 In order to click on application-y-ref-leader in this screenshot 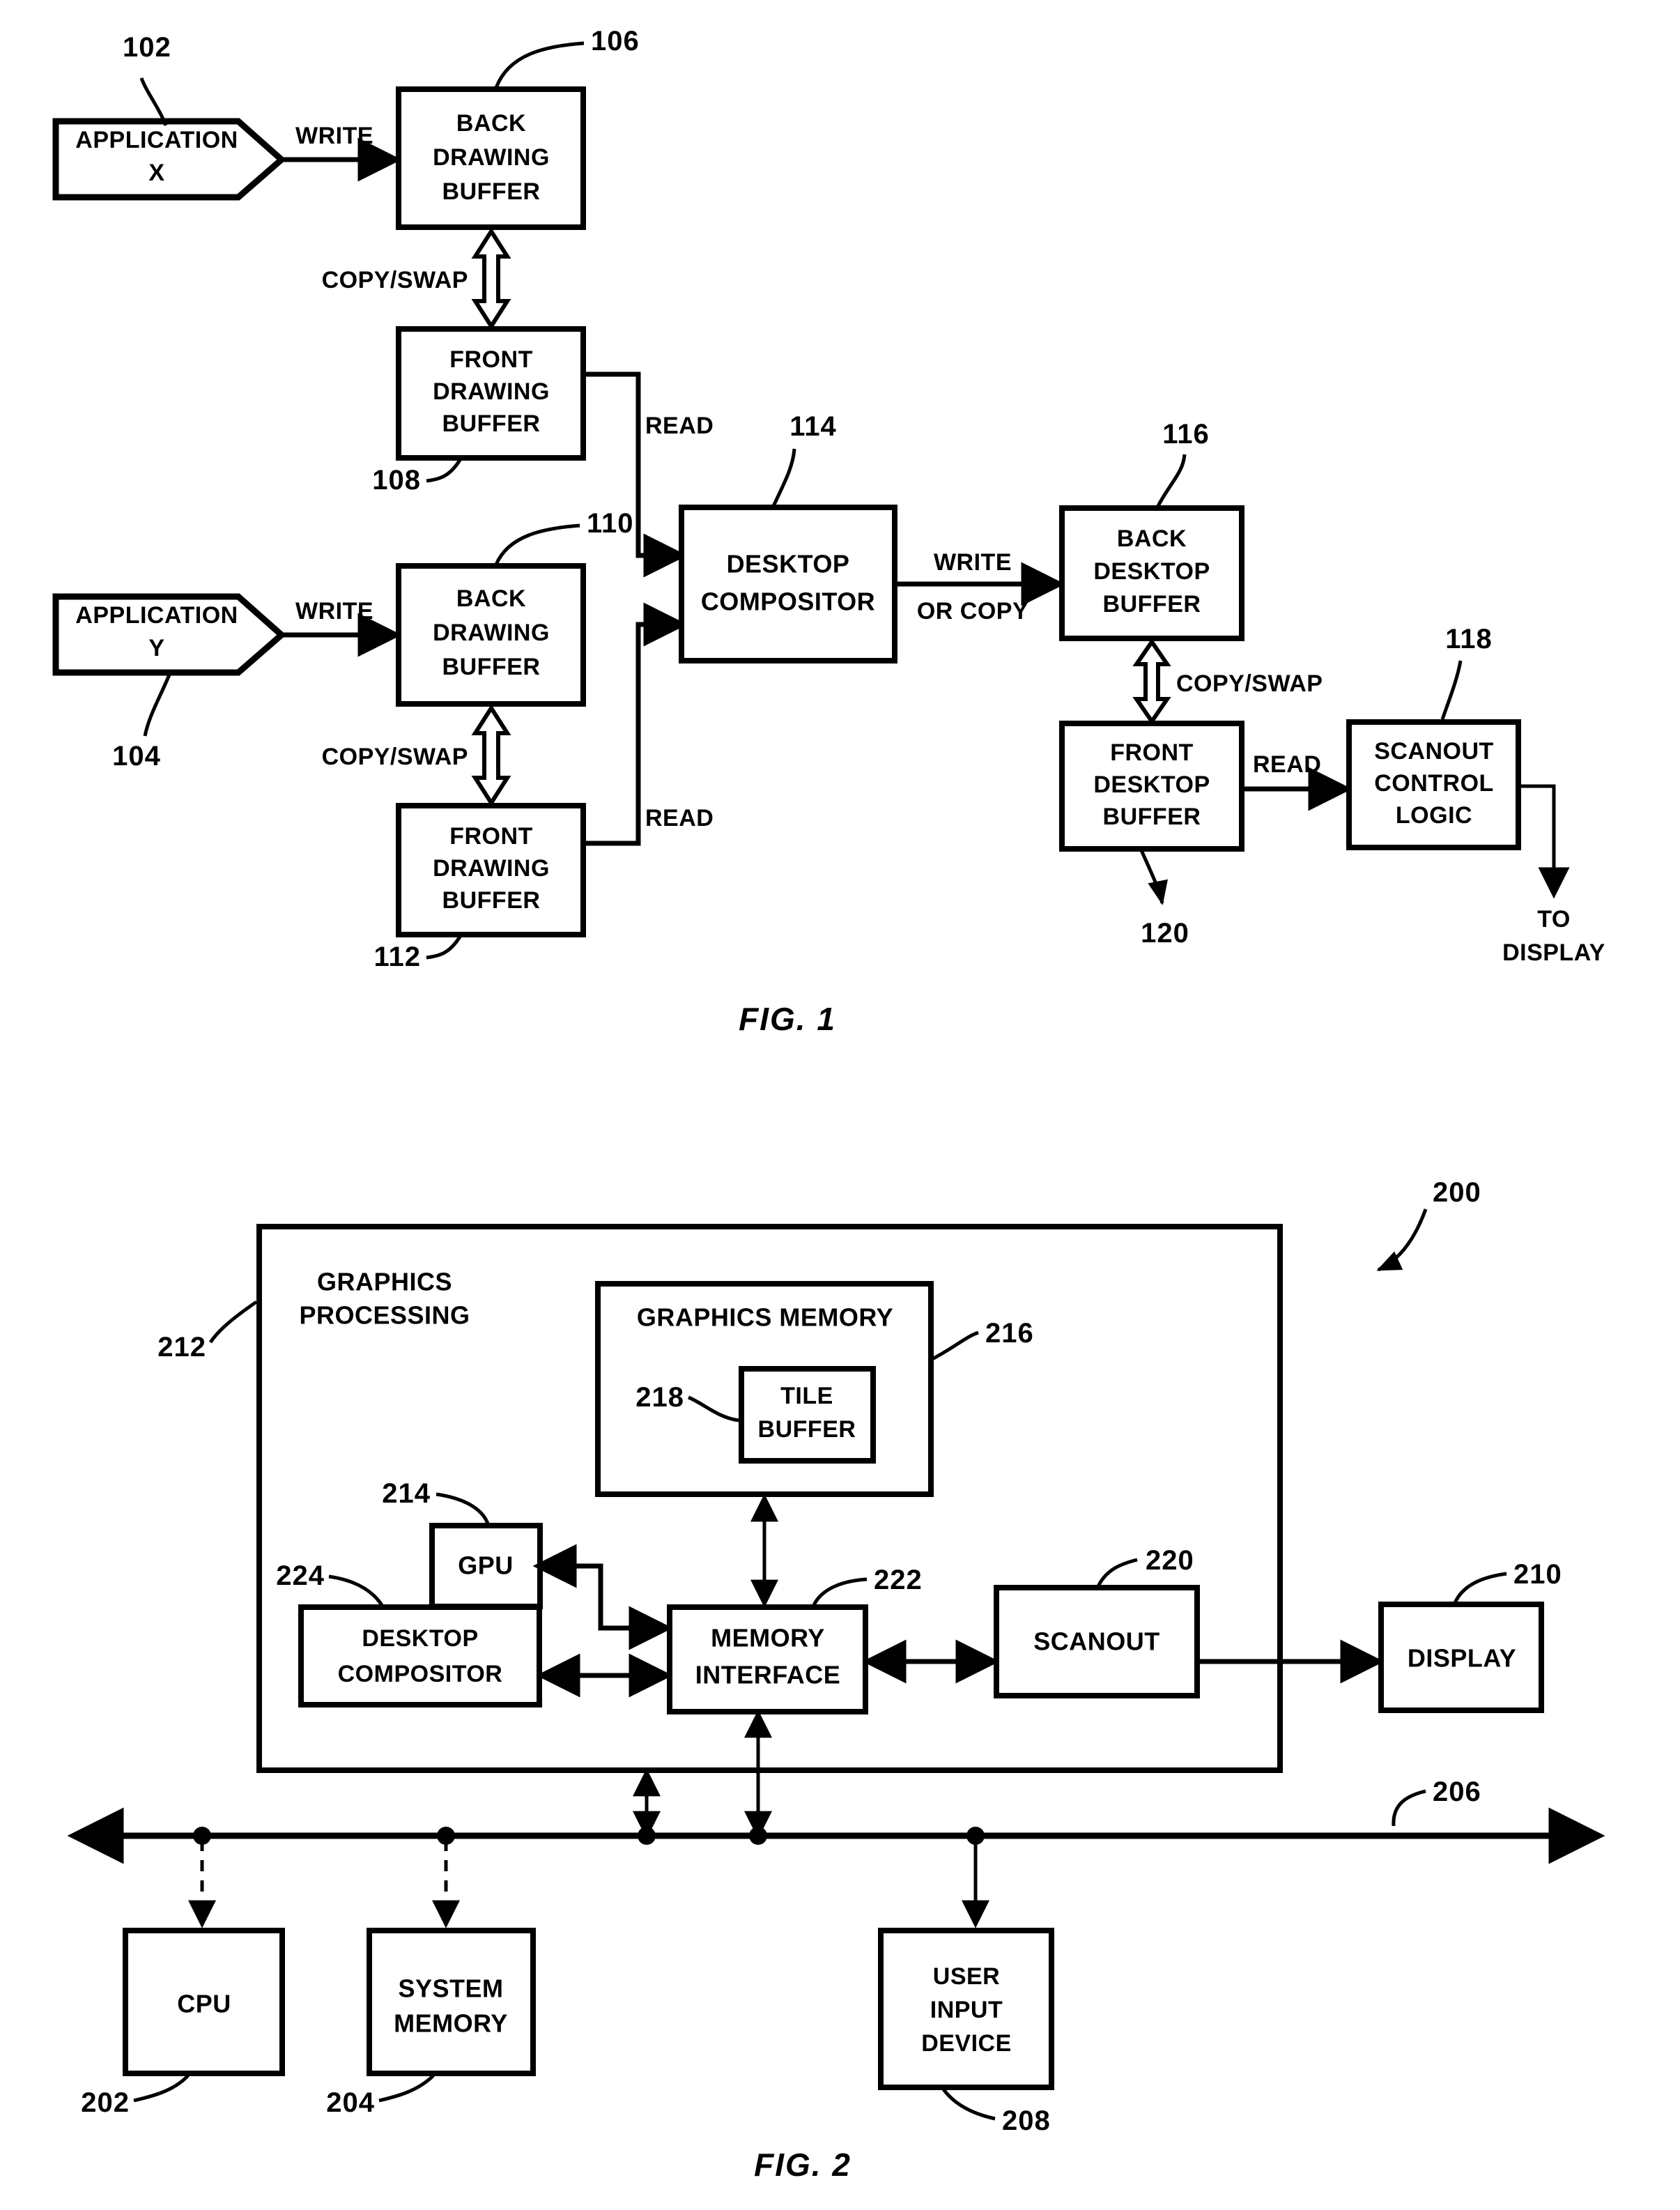, I will do `click(157, 705)`.